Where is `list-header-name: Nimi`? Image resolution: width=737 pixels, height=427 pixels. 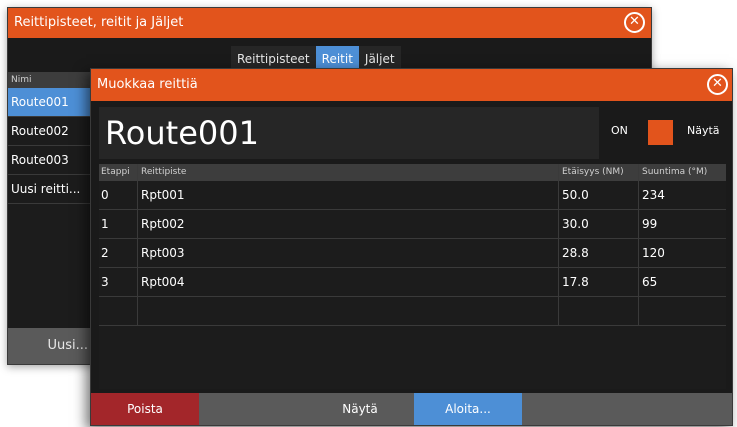 list-header-name: Nimi is located at coordinates (51, 80).